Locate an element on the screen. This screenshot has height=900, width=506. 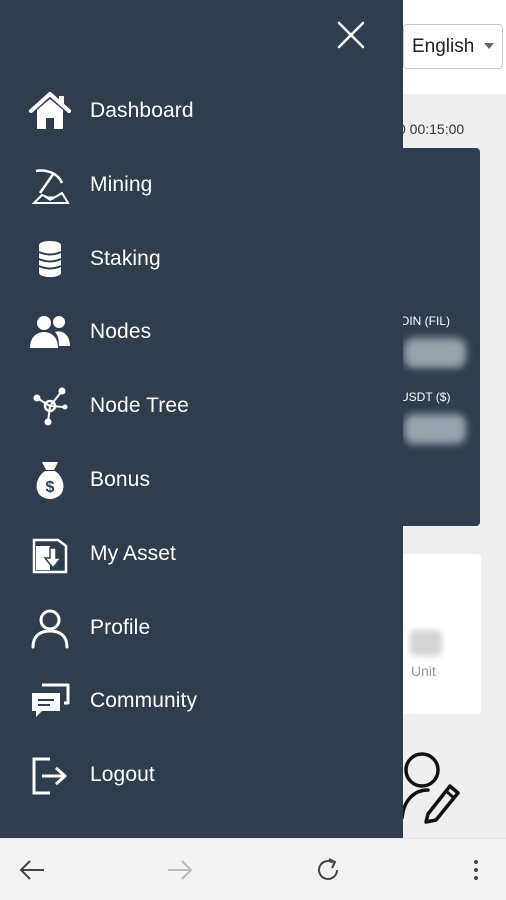
menu-item-bonus: $ Bonus is located at coordinates (201, 480).